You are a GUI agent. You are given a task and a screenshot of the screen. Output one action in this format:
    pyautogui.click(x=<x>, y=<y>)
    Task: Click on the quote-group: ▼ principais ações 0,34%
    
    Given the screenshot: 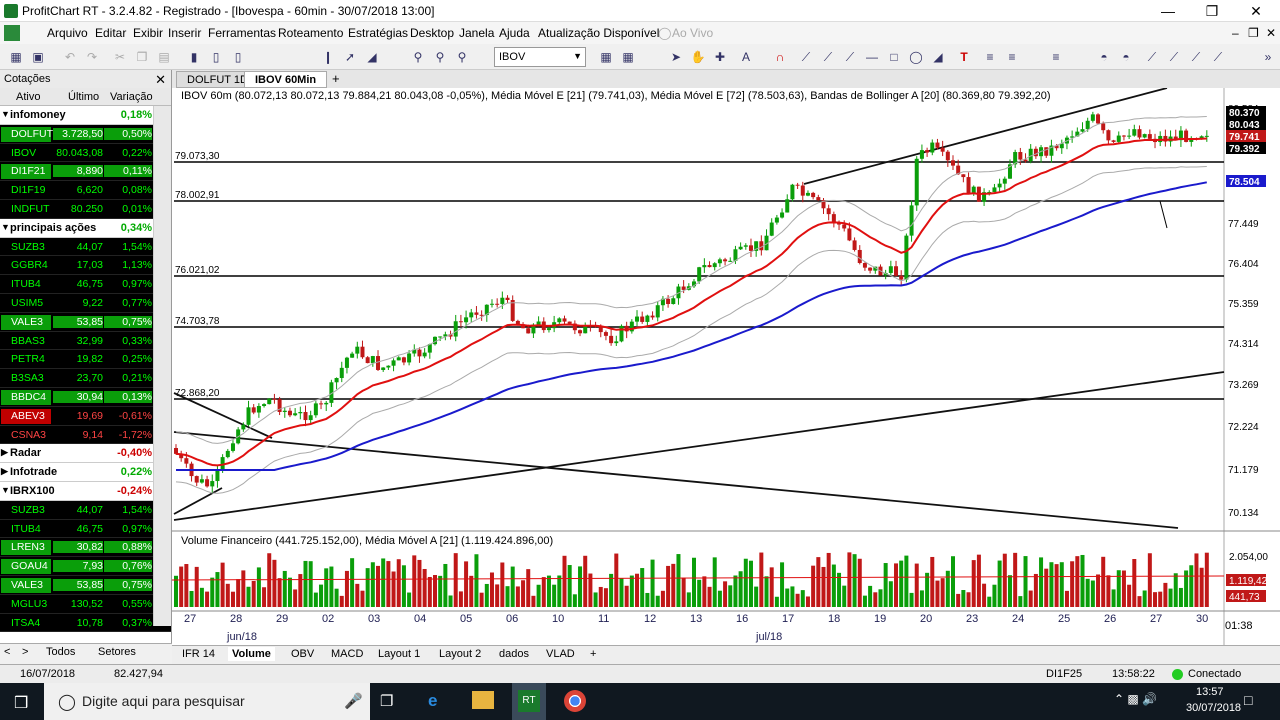 What is the action you would take?
    pyautogui.click(x=85, y=228)
    